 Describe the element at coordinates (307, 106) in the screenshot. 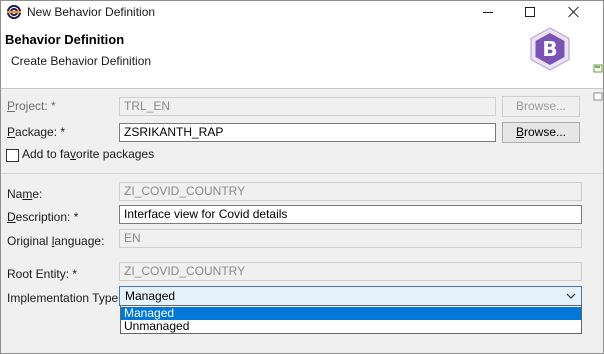

I see `project-field: TRL_EN` at that location.